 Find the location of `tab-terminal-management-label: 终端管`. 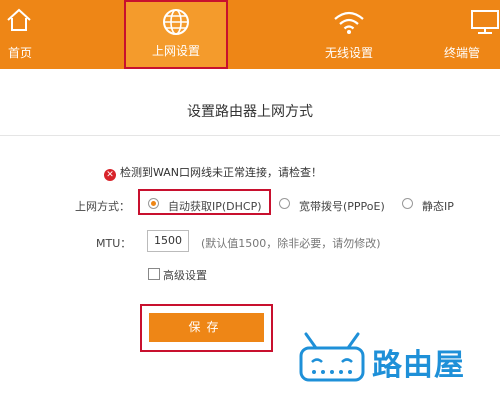

tab-terminal-management-label: 终端管 is located at coordinates (462, 53).